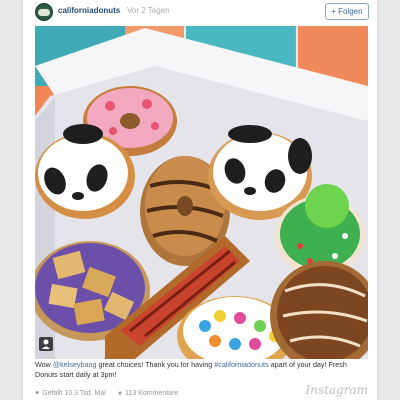 The image size is (400, 400). I want to click on avatar, so click(44, 12).